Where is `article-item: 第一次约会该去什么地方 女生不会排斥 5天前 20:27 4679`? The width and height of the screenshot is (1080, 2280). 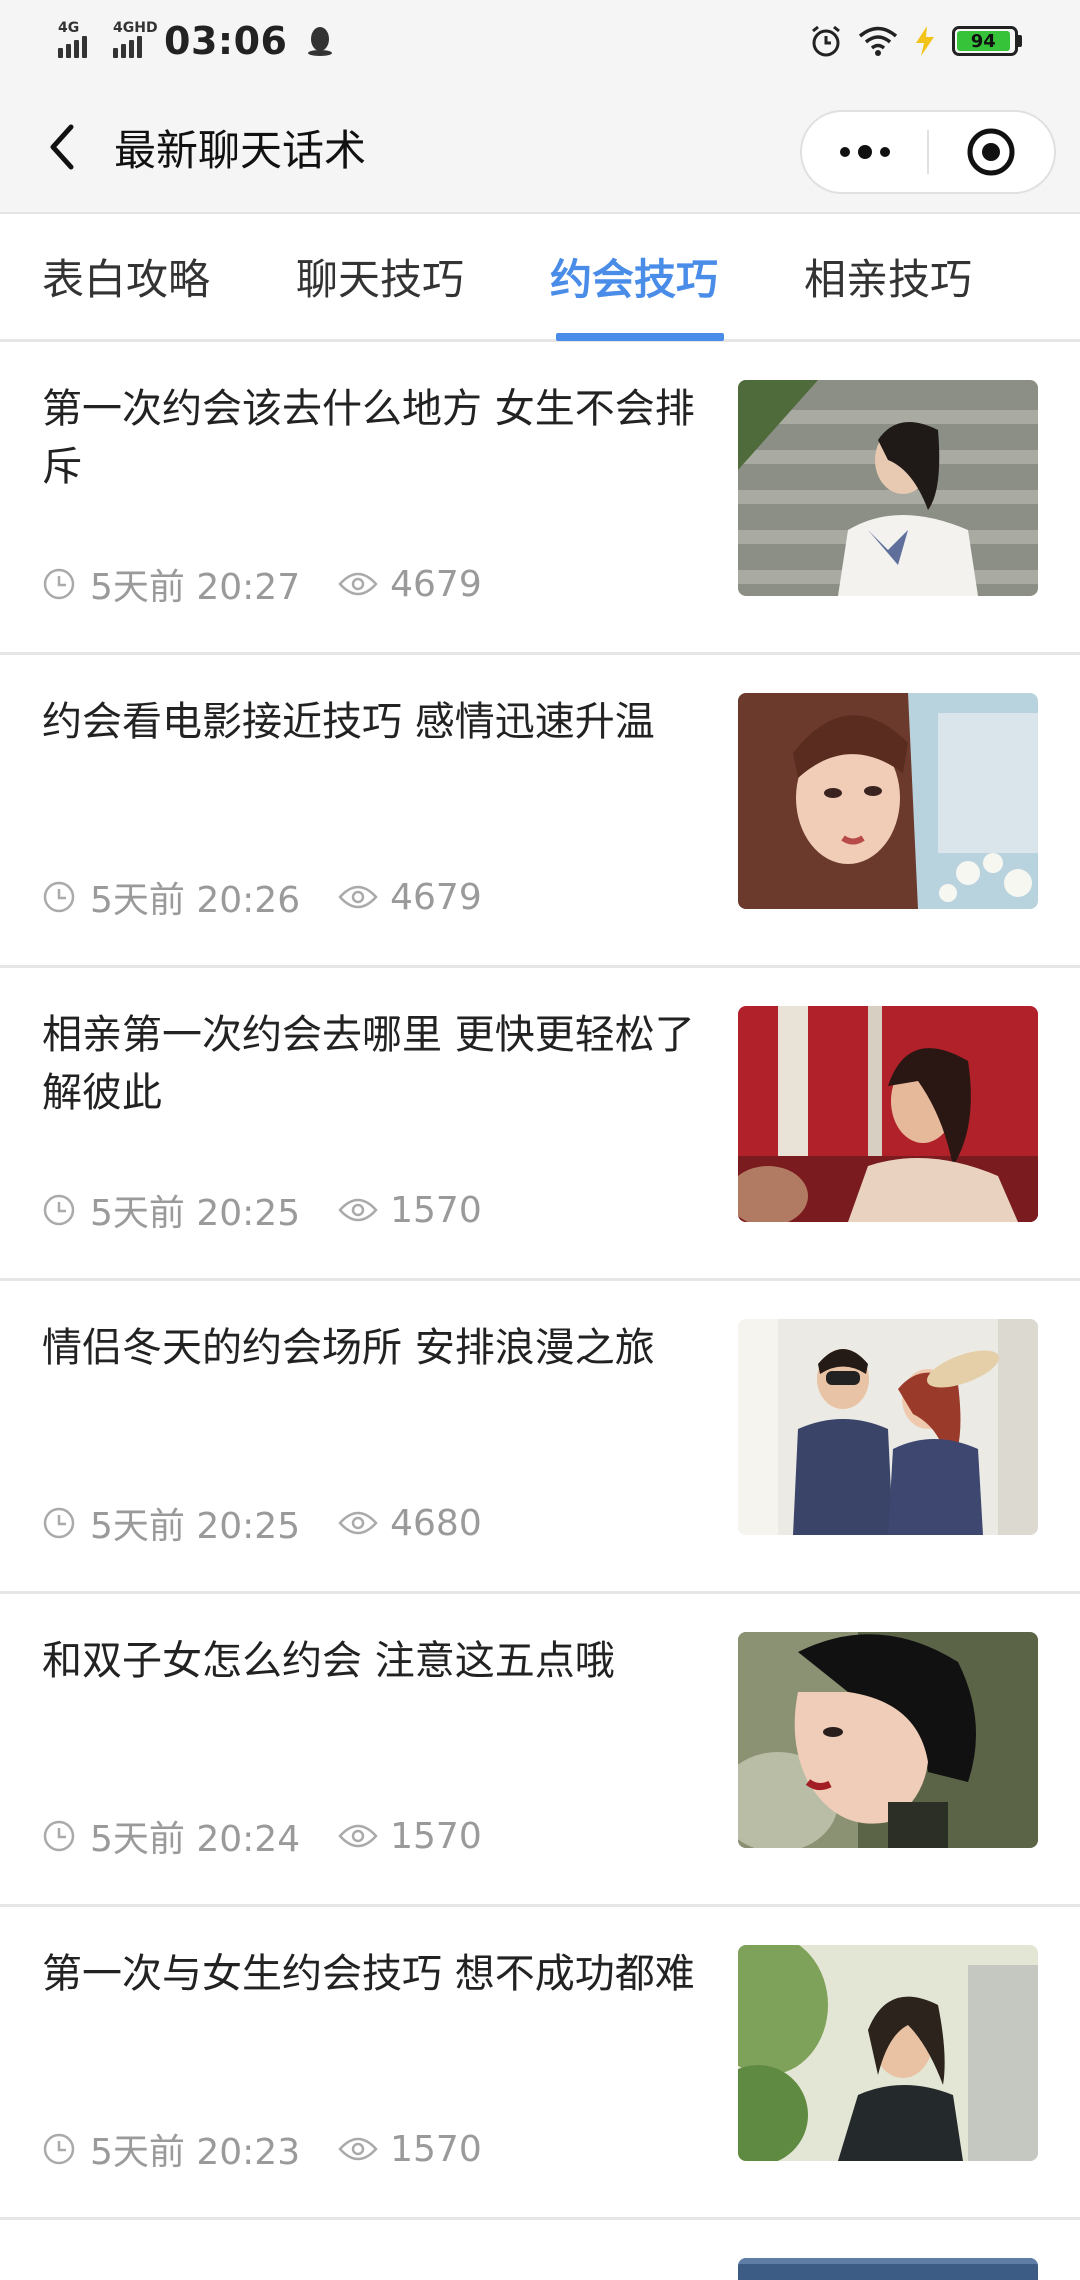
article-item: 第一次约会该去什么地方 女生不会排斥 5天前 20:27 4679 is located at coordinates (540, 498).